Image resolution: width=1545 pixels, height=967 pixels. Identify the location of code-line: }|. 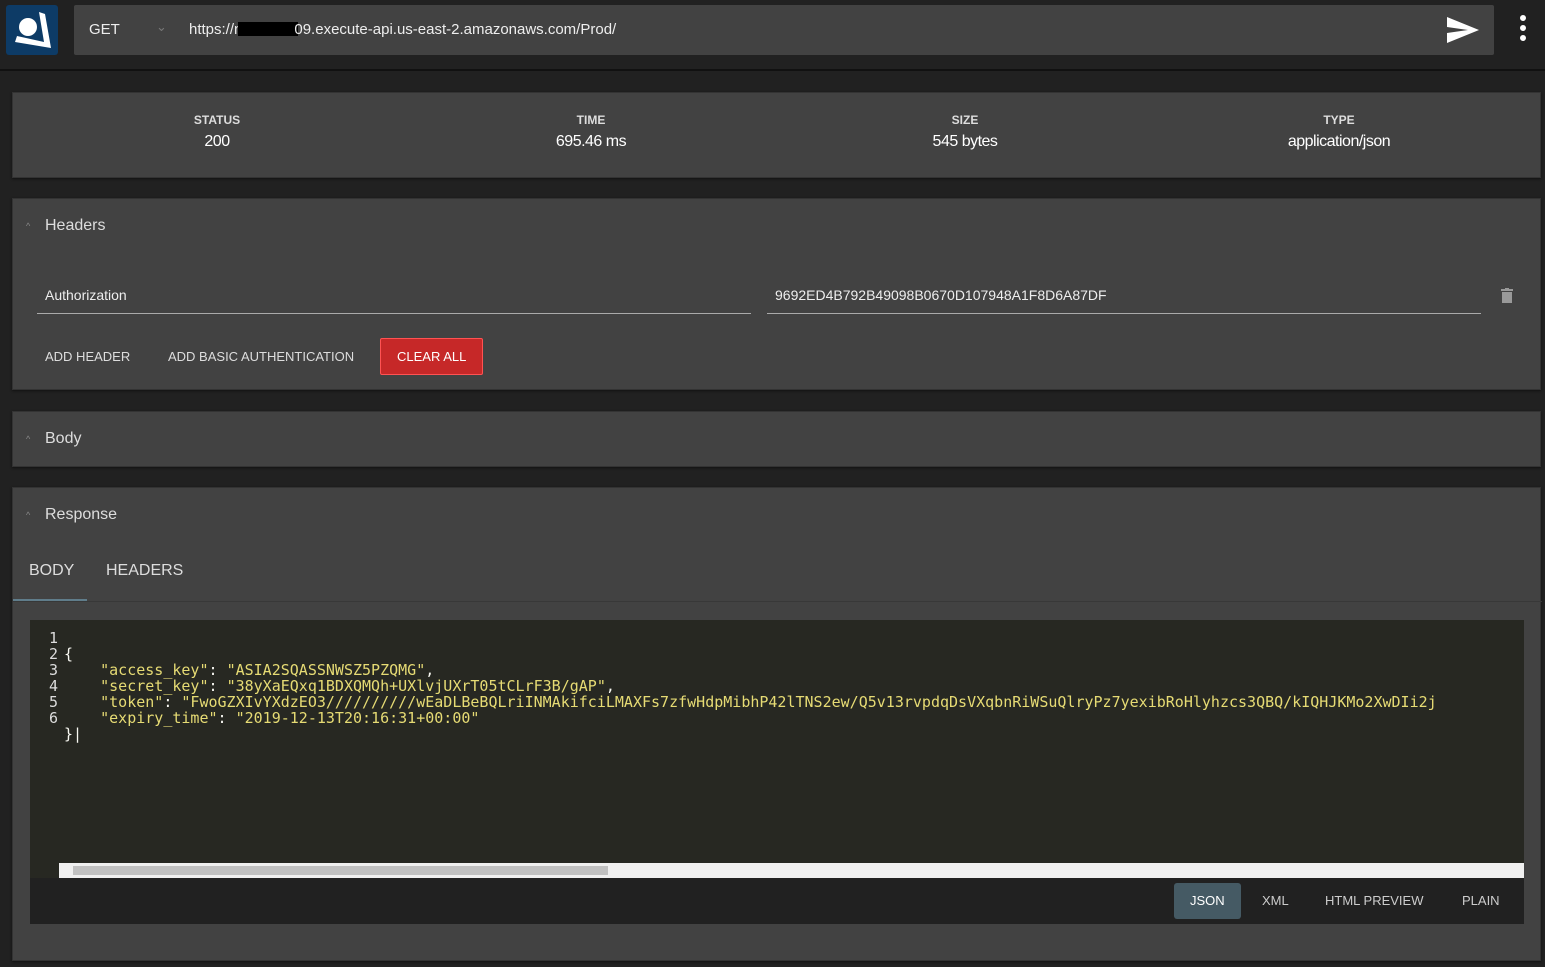
(73, 734).